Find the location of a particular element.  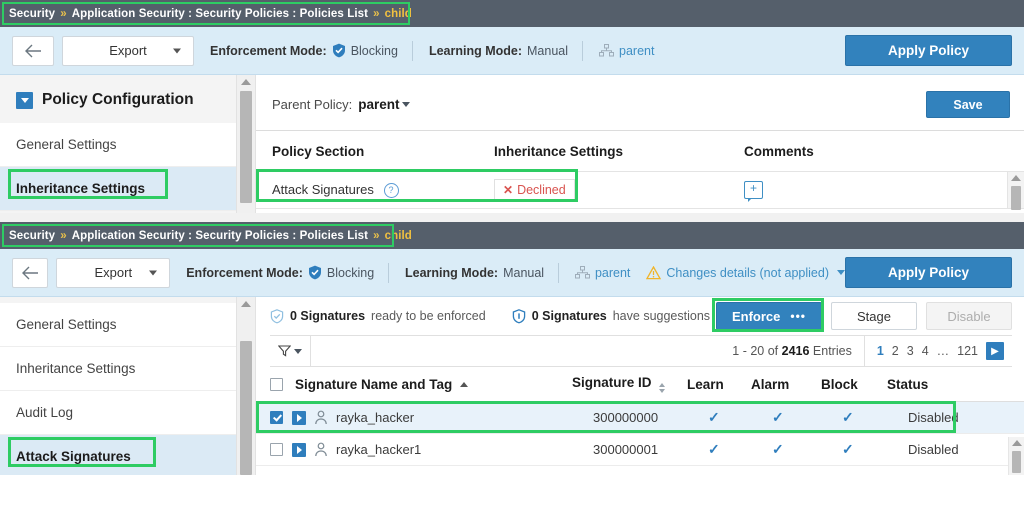

page-link-1: 1 is located at coordinates (880, 351).